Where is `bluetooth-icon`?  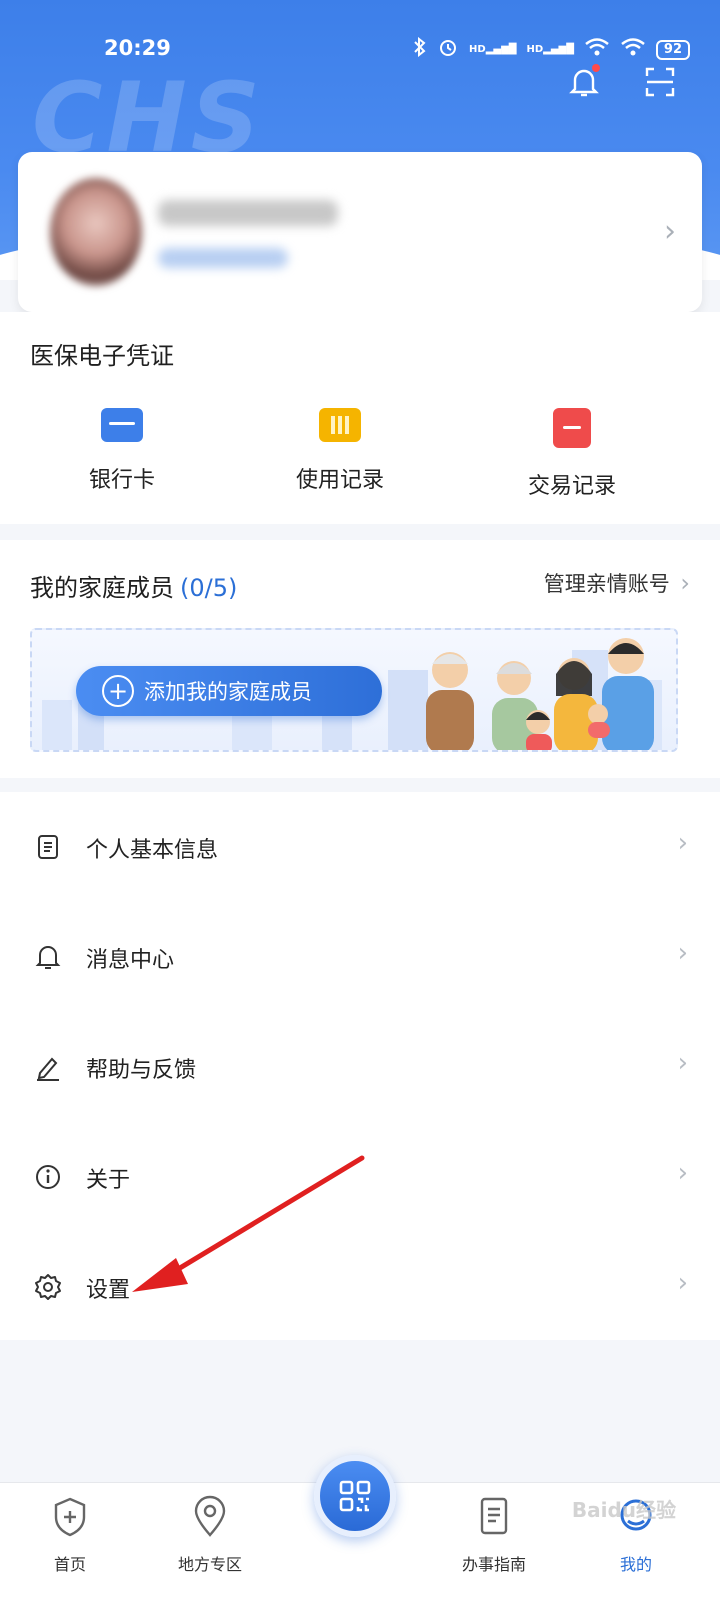 bluetooth-icon is located at coordinates (420, 49).